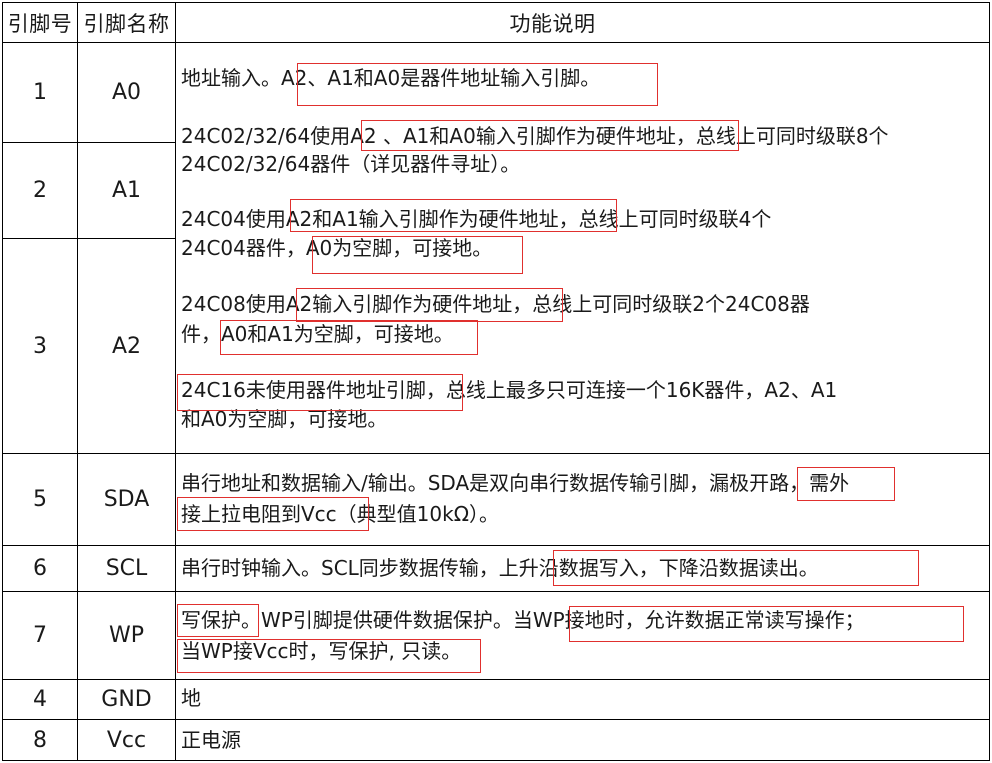  Describe the element at coordinates (391, 78) in the screenshot. I see `description-line: 地址输入。A2、A1和A0是器件地址输入引脚。` at that location.